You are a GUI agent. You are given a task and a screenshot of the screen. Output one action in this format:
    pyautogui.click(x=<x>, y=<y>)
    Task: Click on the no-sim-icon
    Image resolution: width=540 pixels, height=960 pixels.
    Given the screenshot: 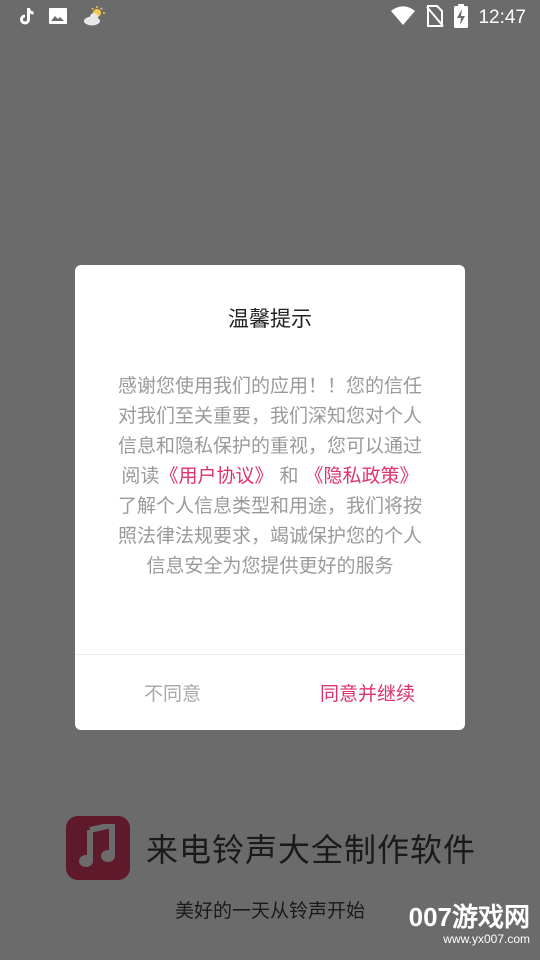 What is the action you would take?
    pyautogui.click(x=435, y=18)
    